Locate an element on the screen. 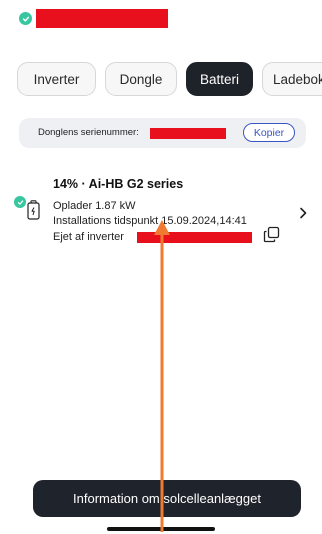 Image resolution: width=322 pixels, height=534 pixels. redacted-serial is located at coordinates (188, 133).